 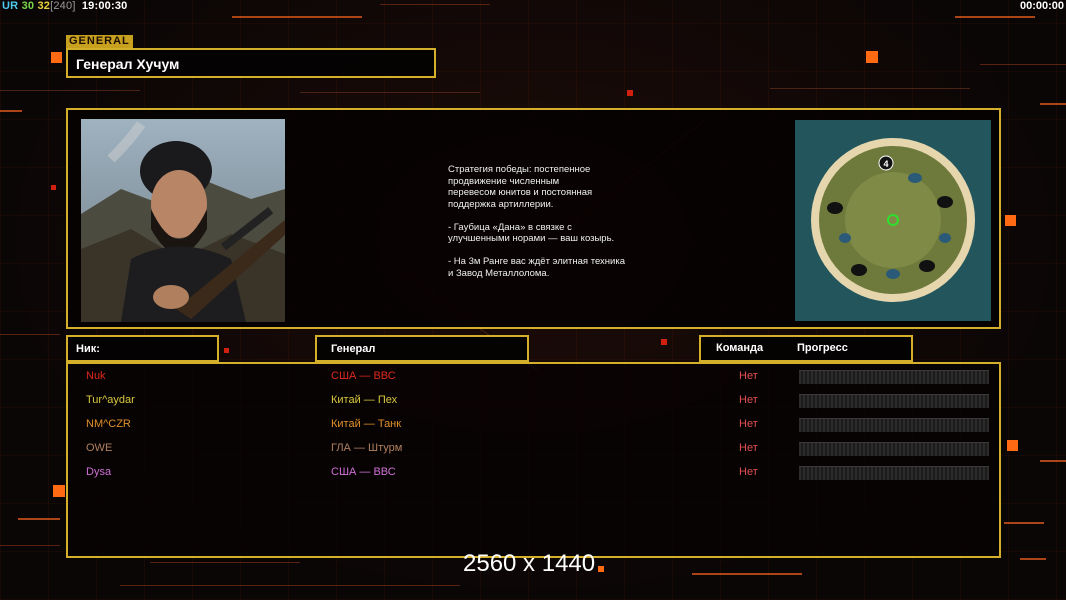 What do you see at coordinates (353, 349) in the screenshot?
I see `general-column-label: Генерал` at bounding box center [353, 349].